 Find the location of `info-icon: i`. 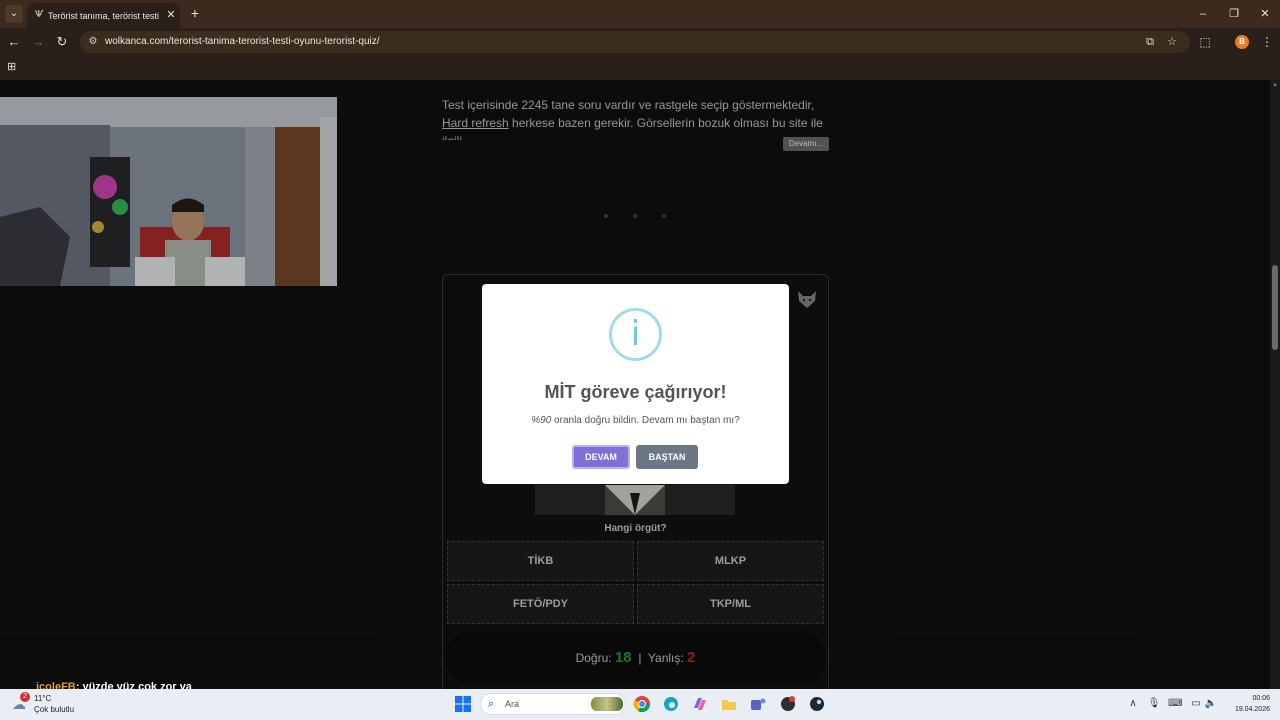

info-icon: i is located at coordinates (635, 334).